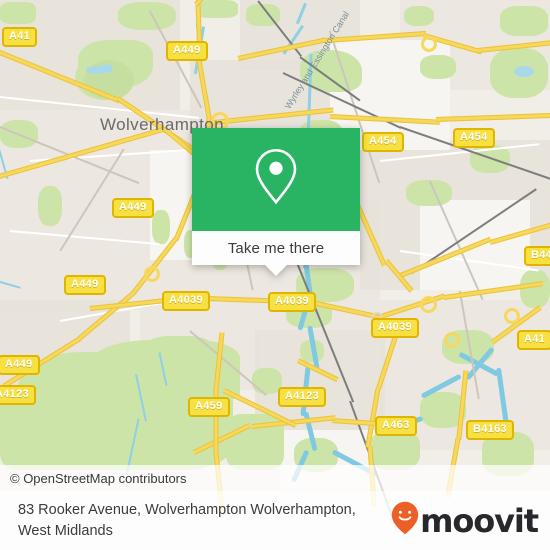 Image resolution: width=550 pixels, height=550 pixels. What do you see at coordinates (405, 520) in the screenshot?
I see `moovit-pin-icon` at bounding box center [405, 520].